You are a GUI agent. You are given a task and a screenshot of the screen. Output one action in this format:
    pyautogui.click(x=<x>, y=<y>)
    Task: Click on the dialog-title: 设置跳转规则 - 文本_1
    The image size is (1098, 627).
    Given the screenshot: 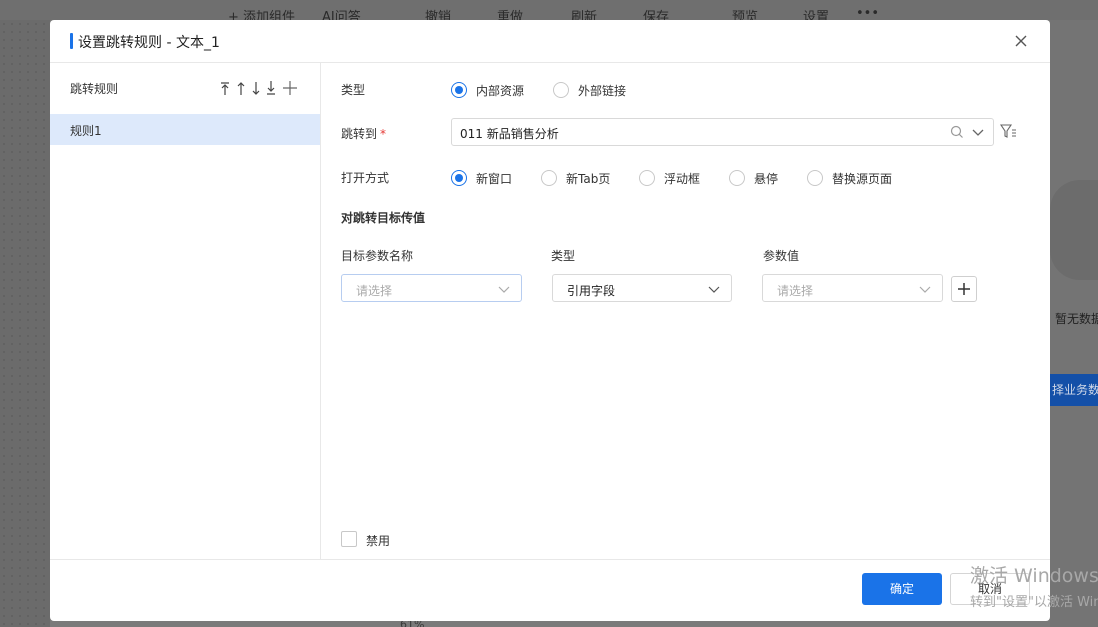 What is the action you would take?
    pyautogui.click(x=149, y=43)
    